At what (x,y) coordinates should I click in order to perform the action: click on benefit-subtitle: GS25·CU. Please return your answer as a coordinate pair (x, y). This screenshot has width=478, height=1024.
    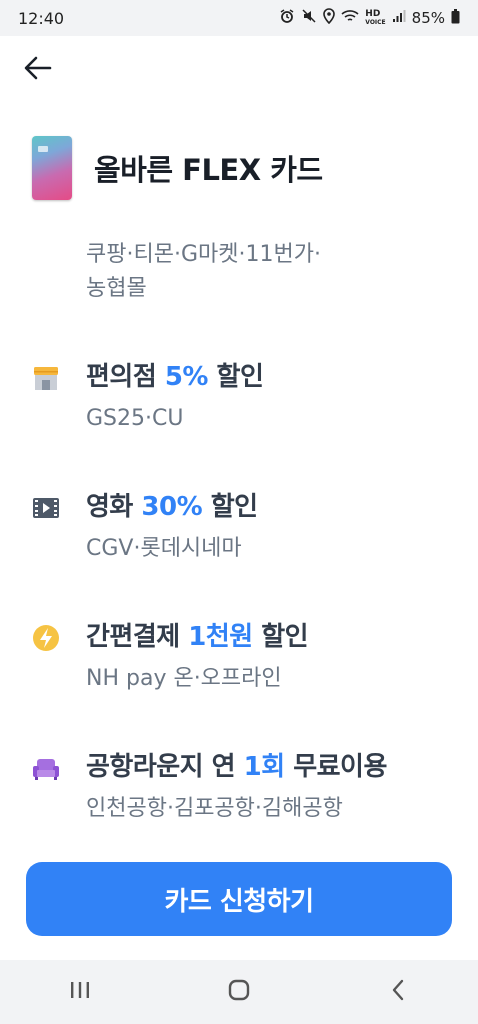
    Looking at the image, I should click on (135, 418).